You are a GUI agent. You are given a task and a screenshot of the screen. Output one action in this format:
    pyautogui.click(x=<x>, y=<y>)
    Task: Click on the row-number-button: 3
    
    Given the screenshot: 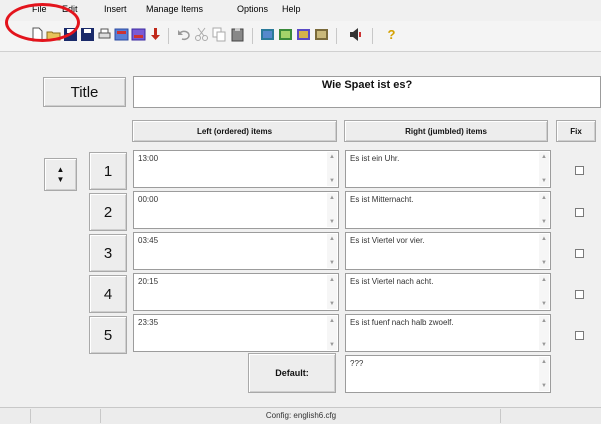 What is the action you would take?
    pyautogui.click(x=108, y=253)
    